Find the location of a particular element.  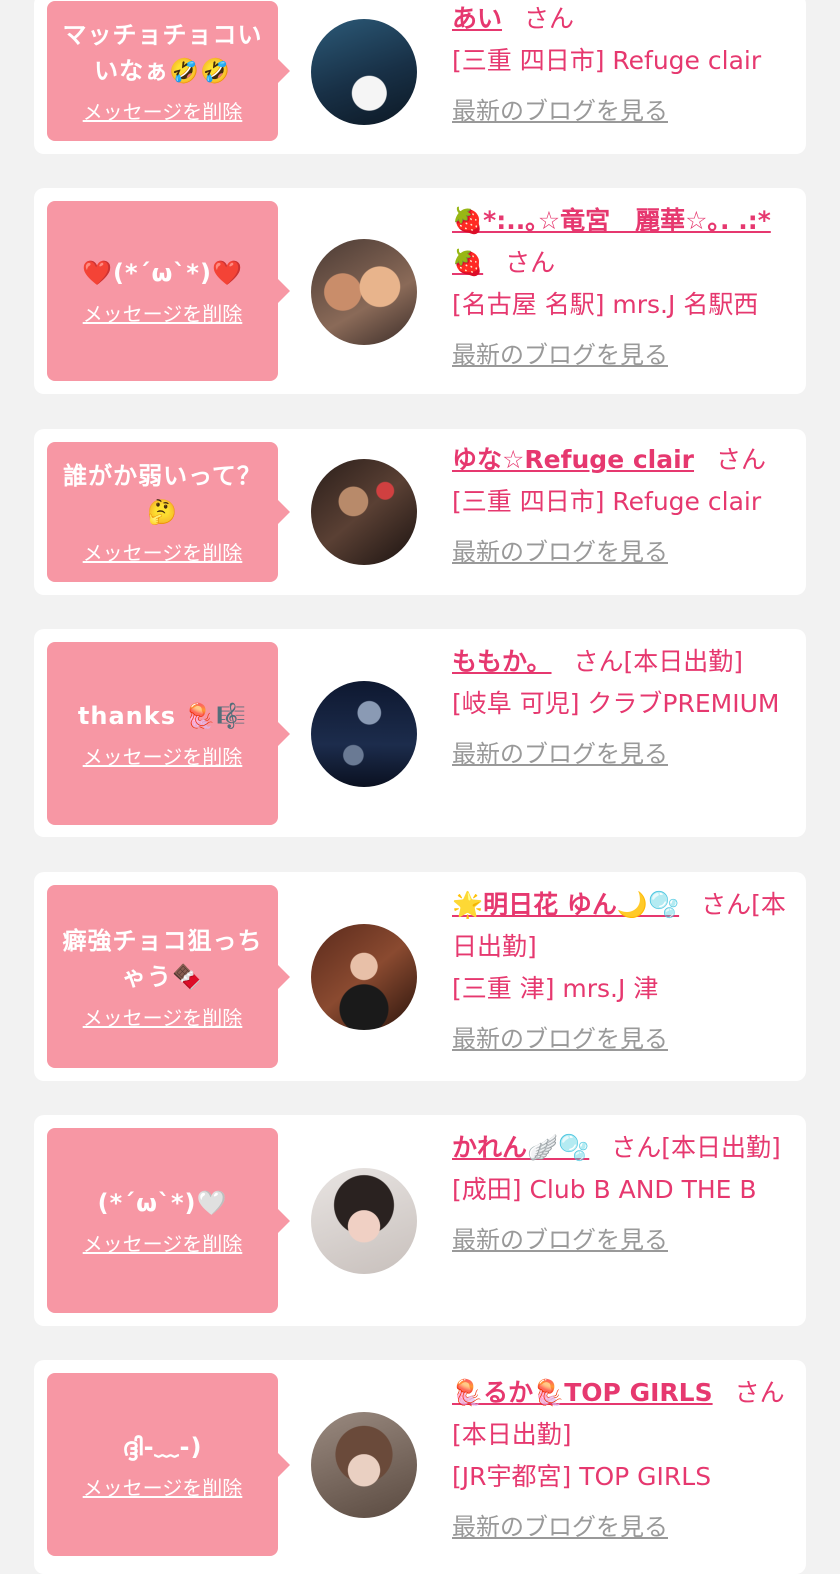

cast-info: あい さん [三重 四日市] Refuge clair 最新のブログを見る is located at coordinates (622, 66).